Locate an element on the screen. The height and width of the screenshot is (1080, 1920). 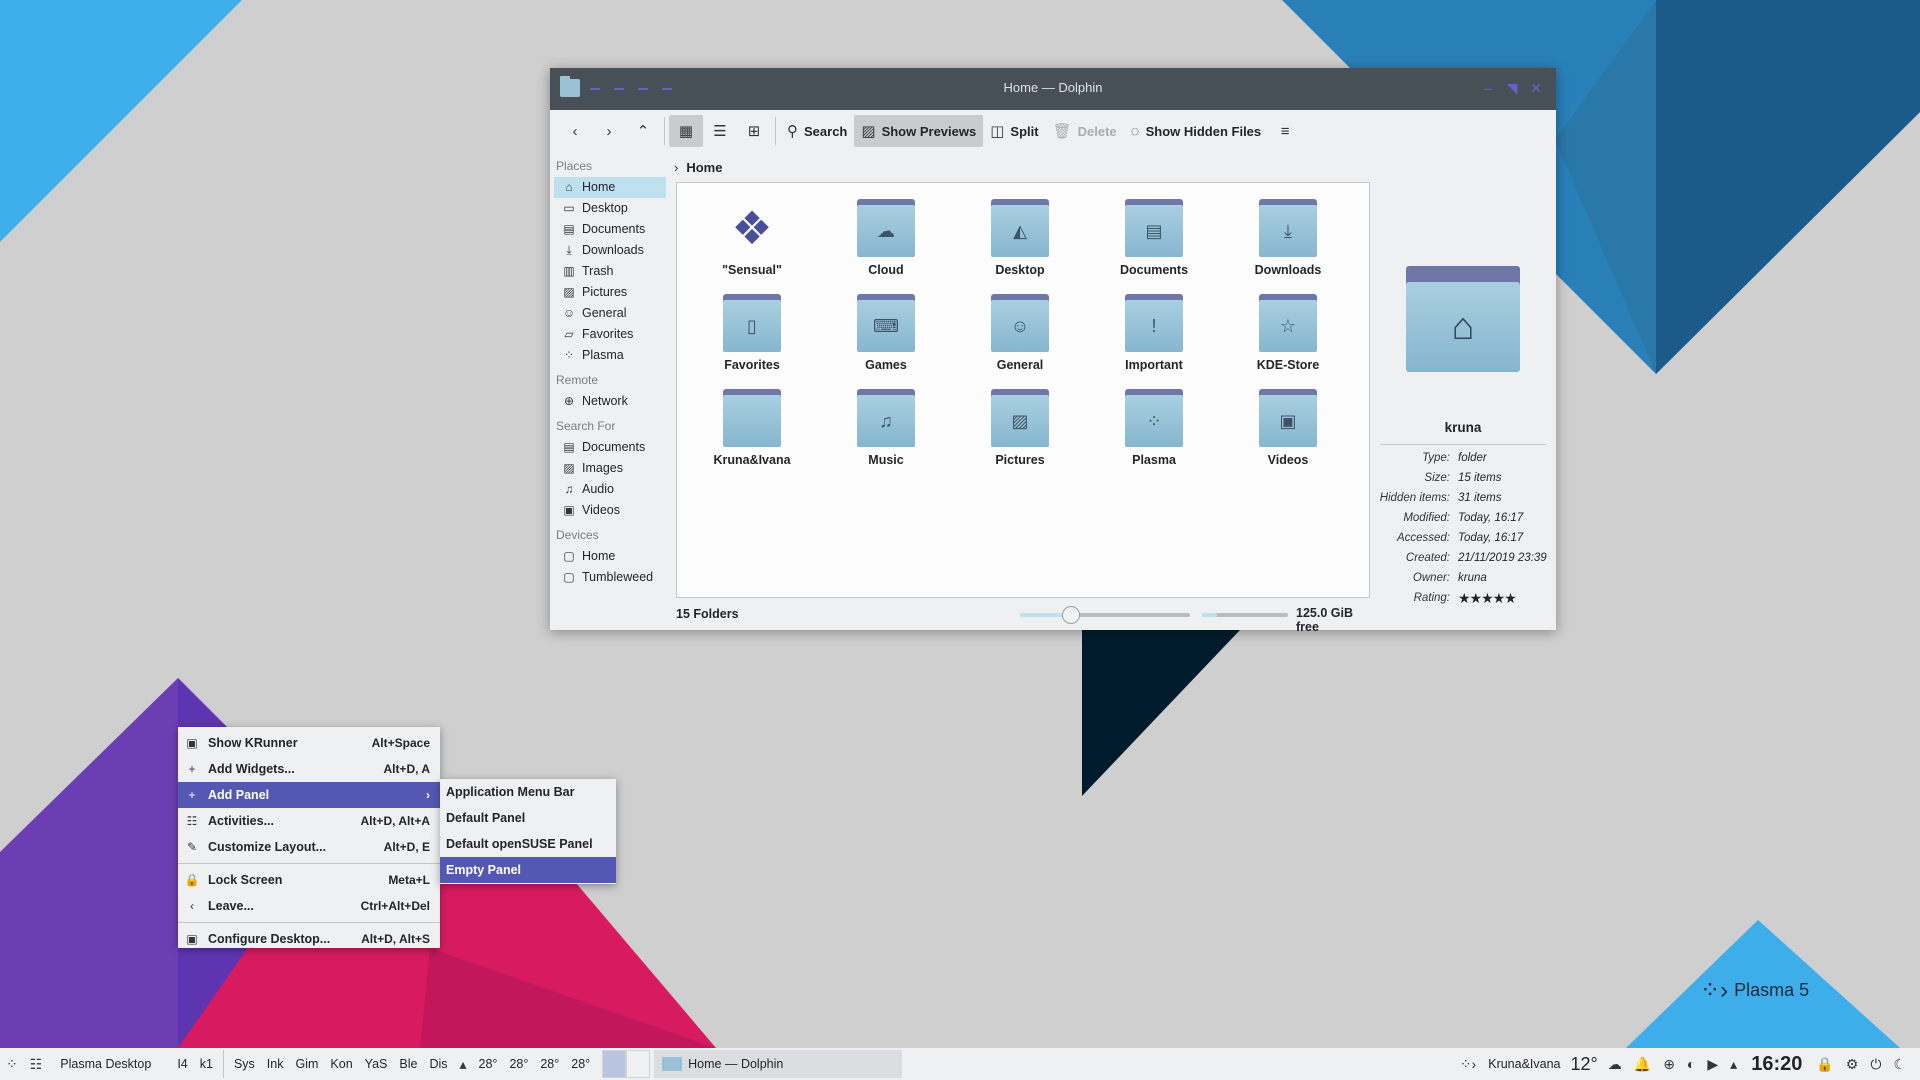
launcher-item: YaS is located at coordinates (376, 1064).